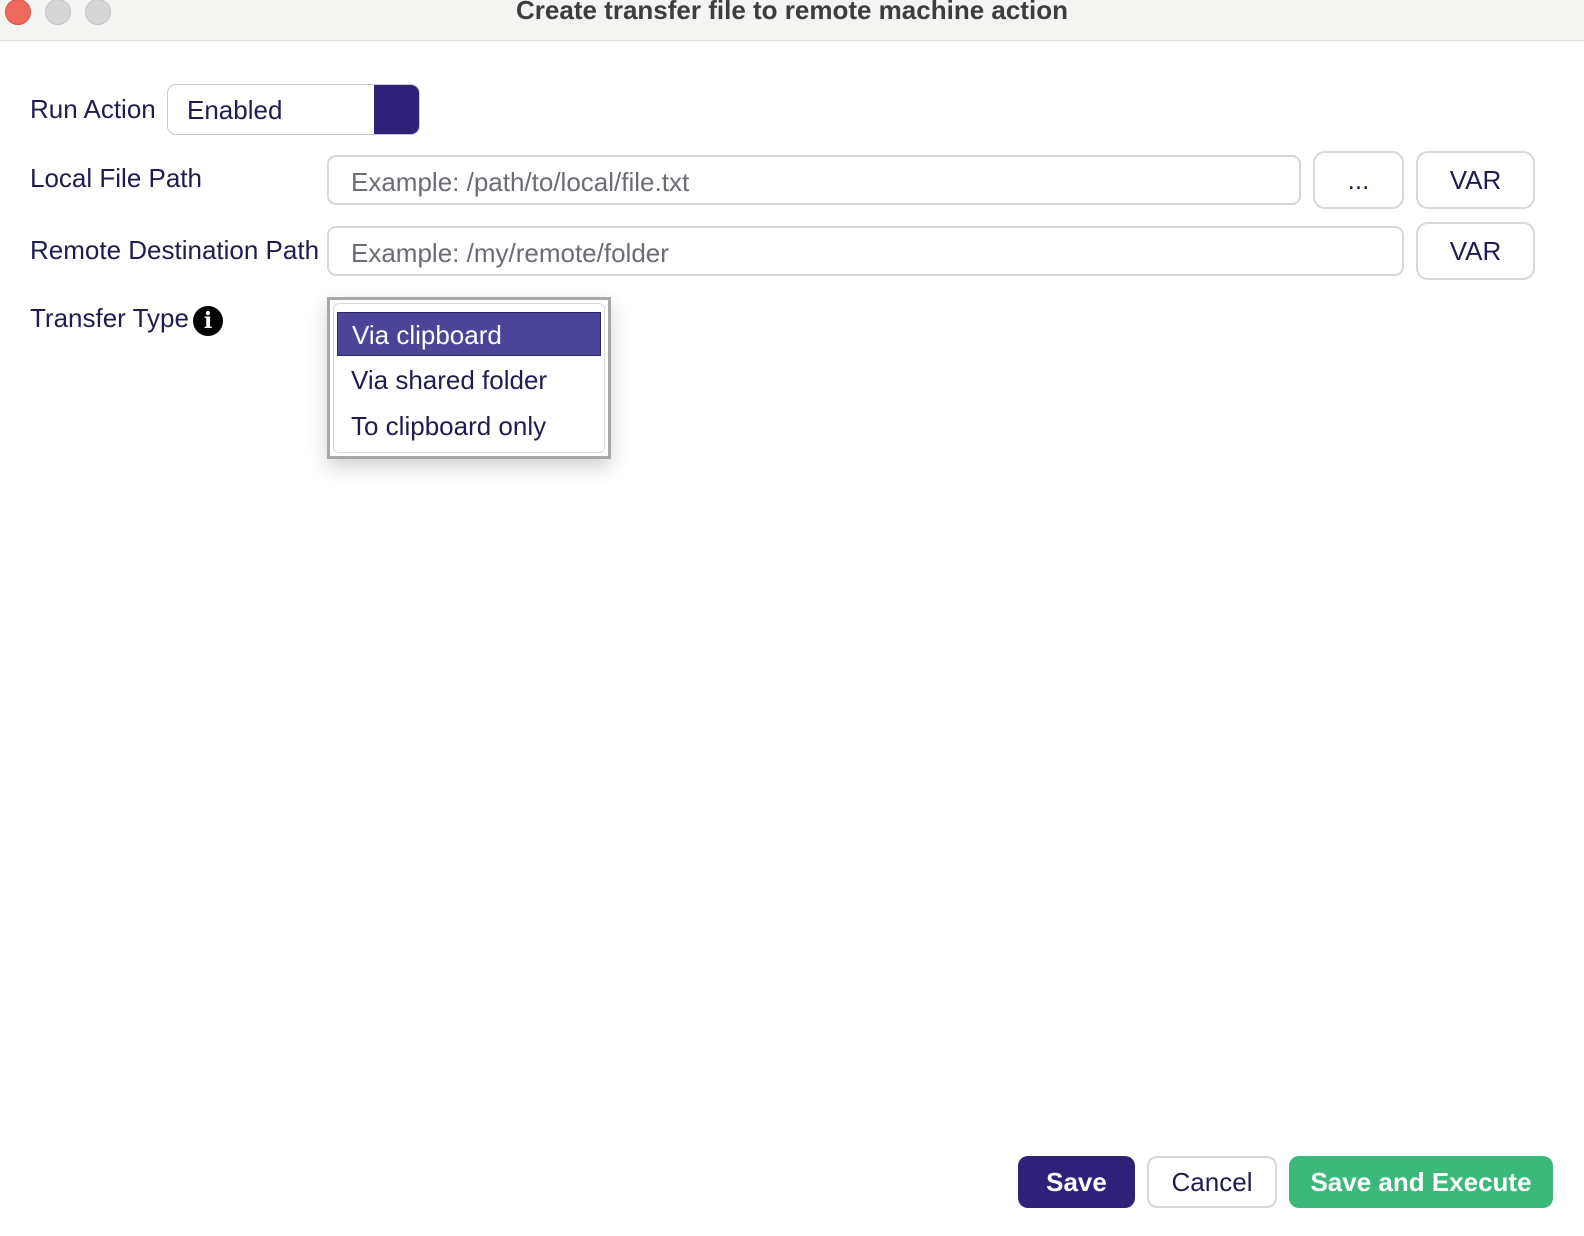 This screenshot has width=1584, height=1236. What do you see at coordinates (293, 109) in the screenshot?
I see `run-action-select: Enabled` at bounding box center [293, 109].